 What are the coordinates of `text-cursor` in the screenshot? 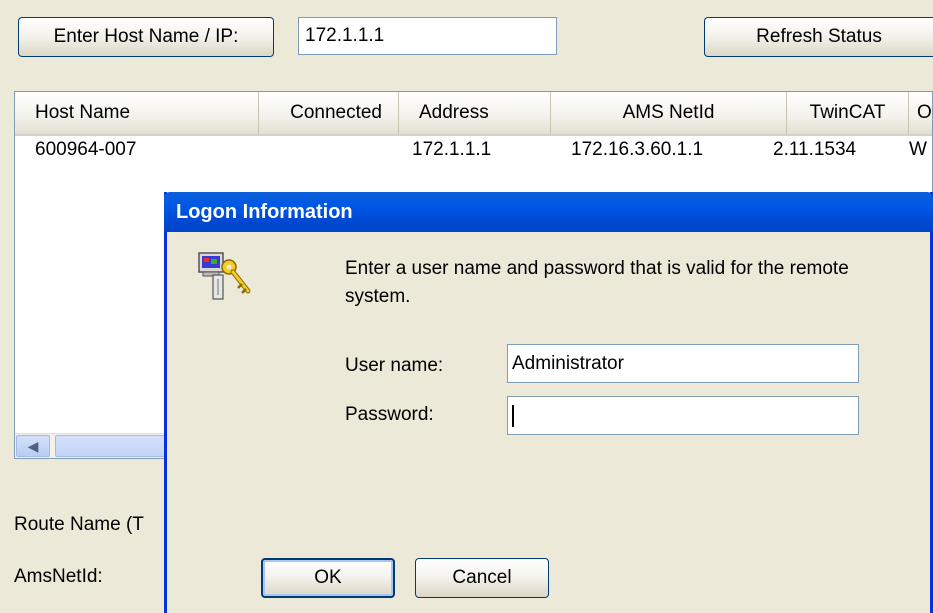 It's located at (513, 415).